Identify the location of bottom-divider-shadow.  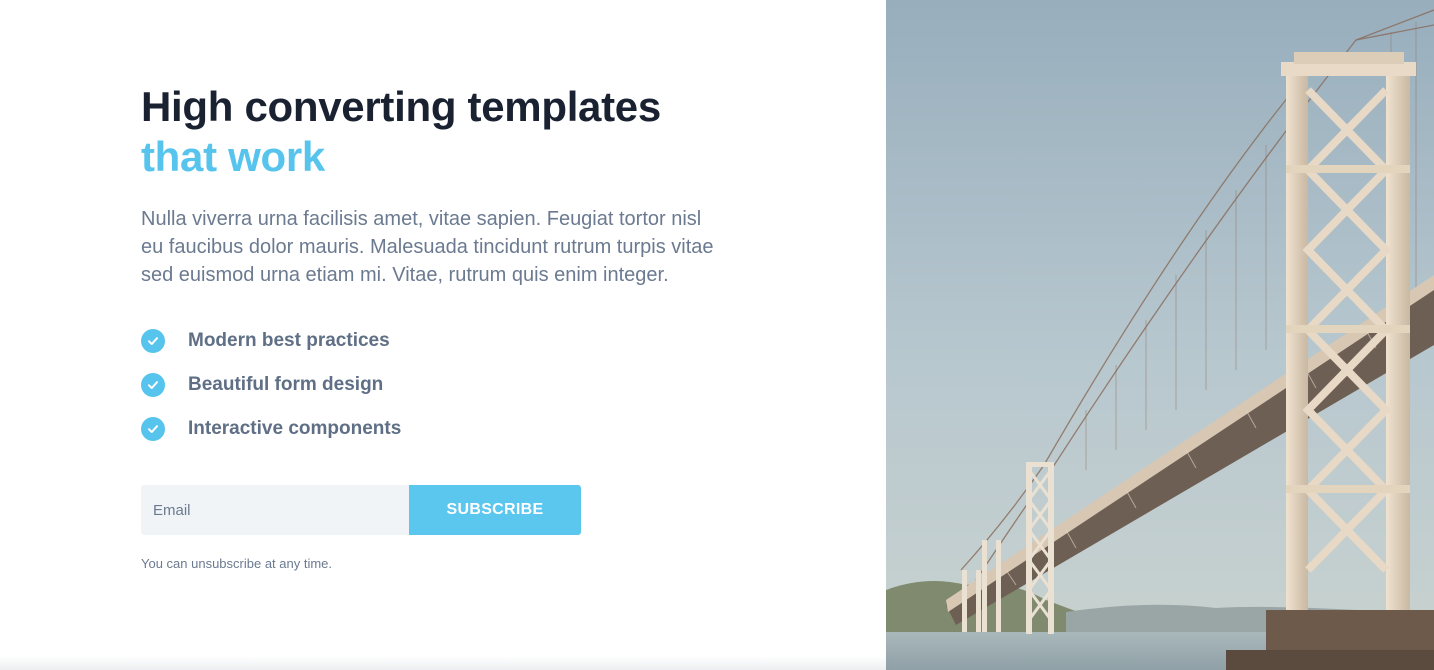
(443, 663).